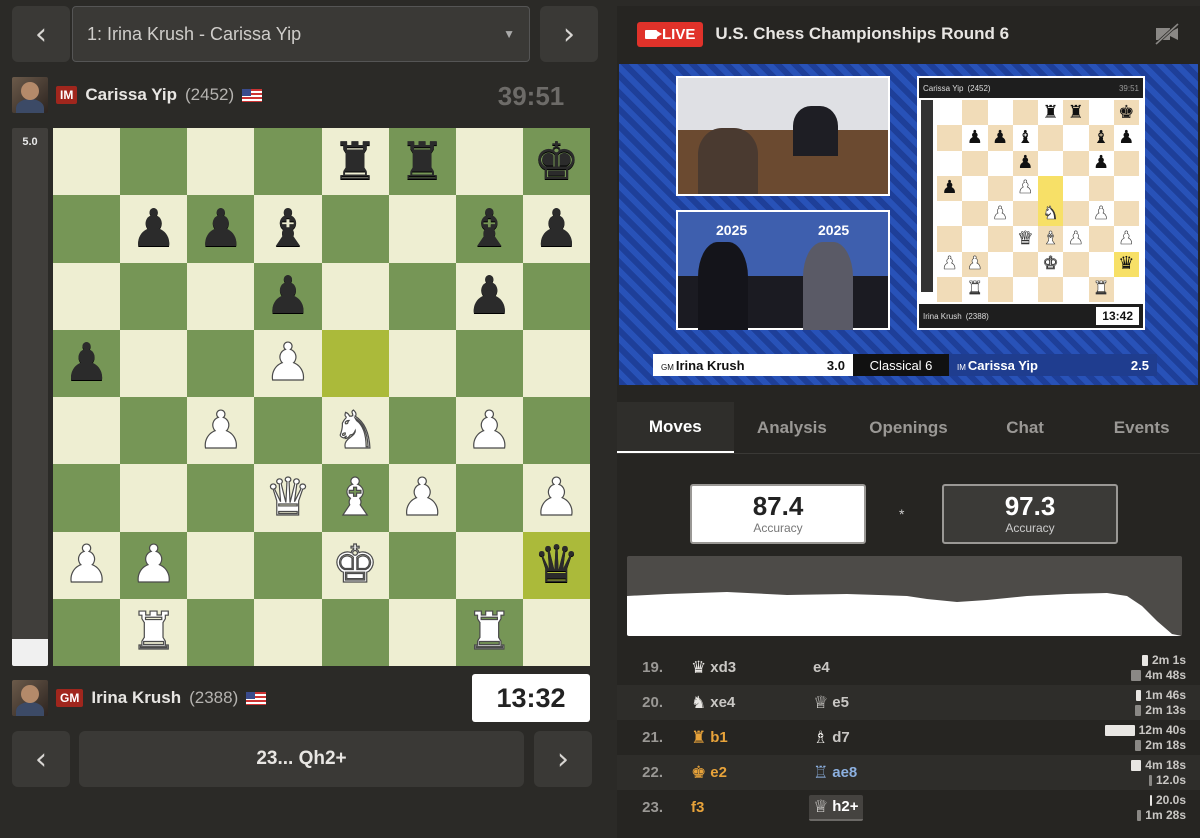  I want to click on square-g5, so click(489, 363).